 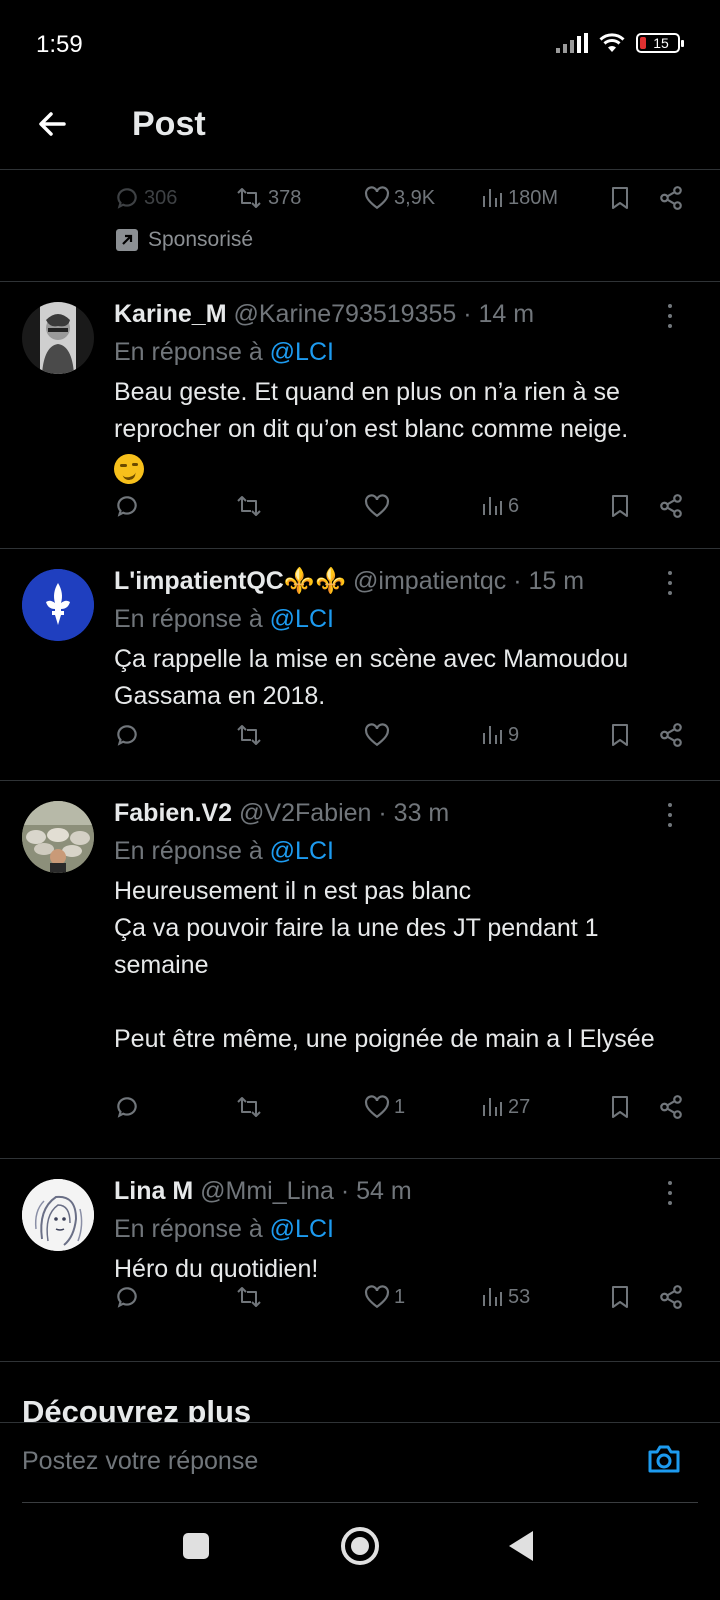 I want to click on like-button: 3,9K, so click(x=399, y=198).